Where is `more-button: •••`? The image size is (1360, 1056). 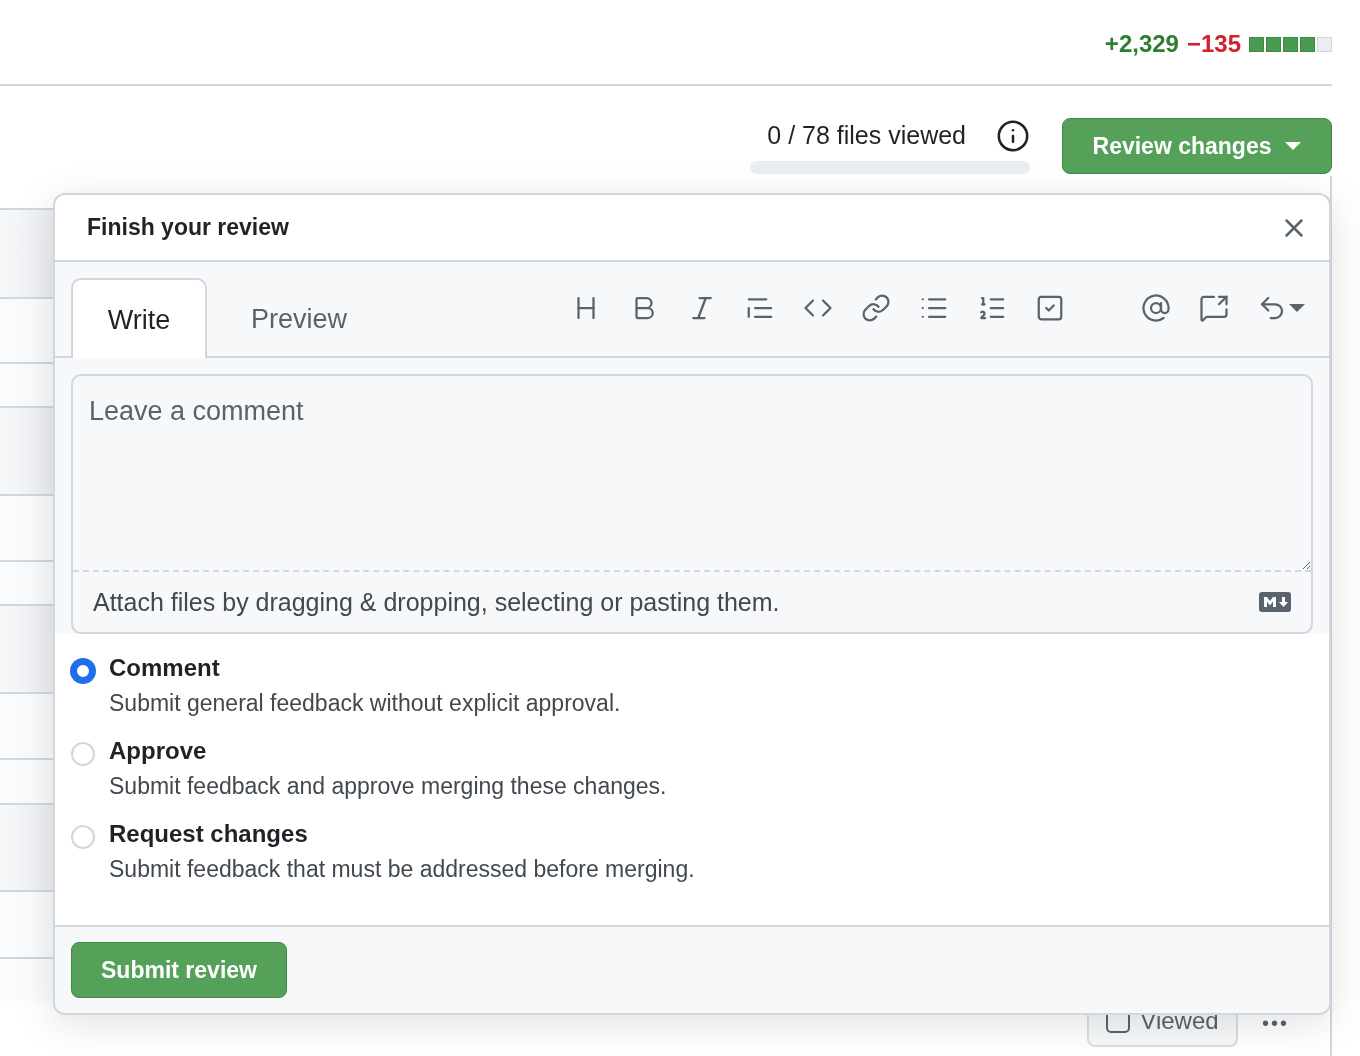
more-button: ••• is located at coordinates (1275, 1016).